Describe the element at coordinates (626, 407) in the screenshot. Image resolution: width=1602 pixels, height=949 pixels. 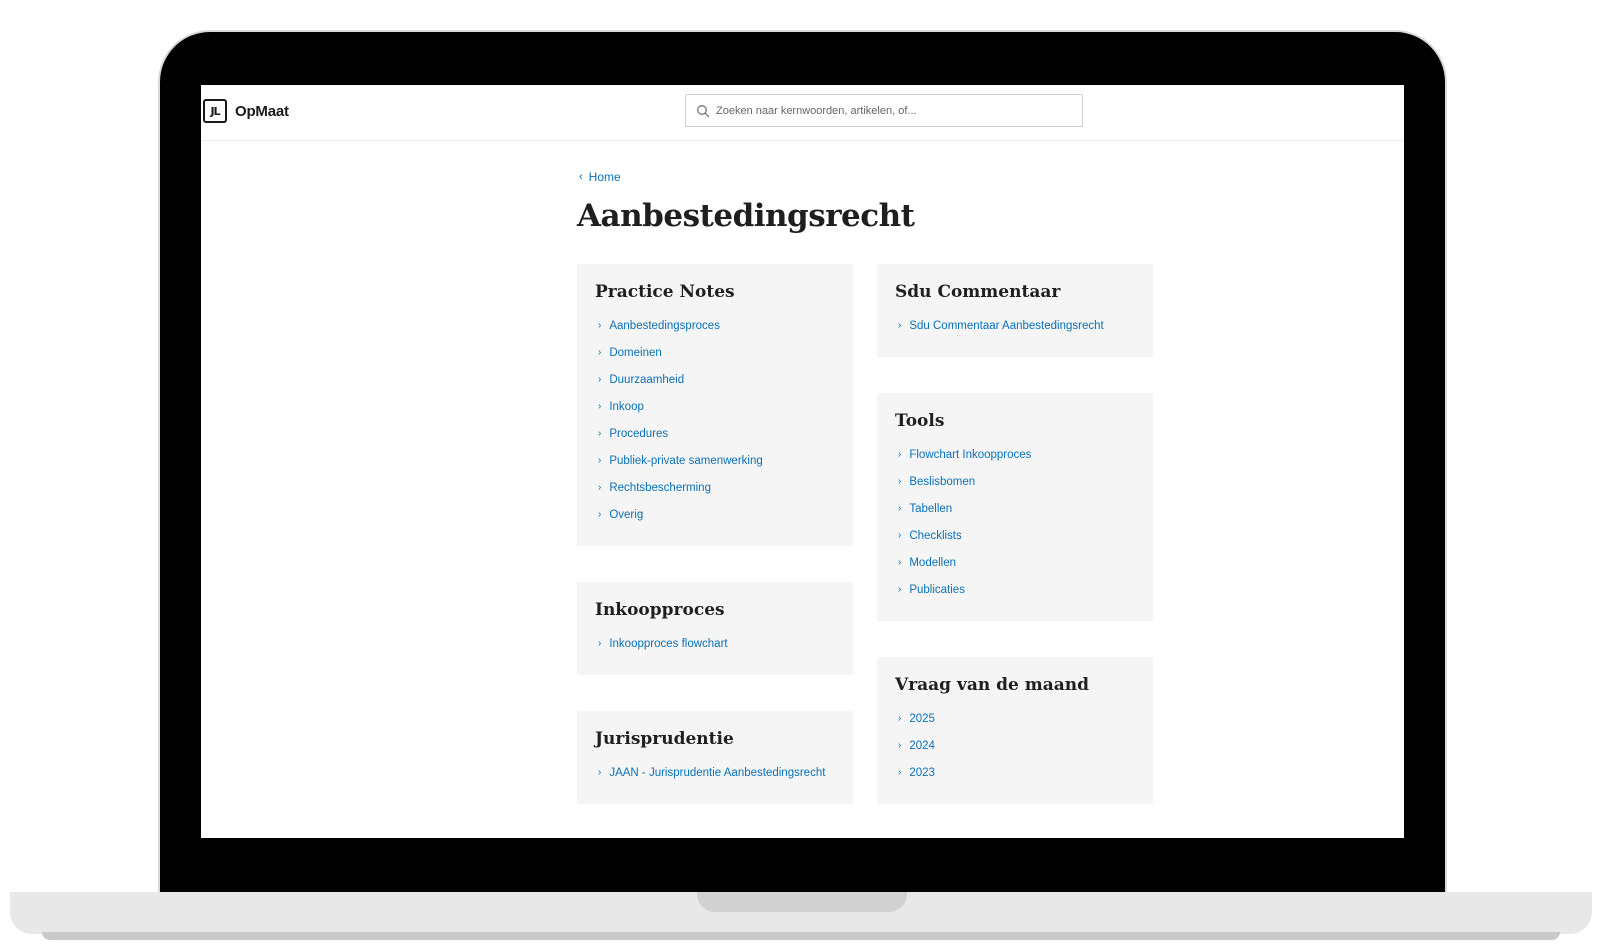
I see `link: Inkoop` at that location.